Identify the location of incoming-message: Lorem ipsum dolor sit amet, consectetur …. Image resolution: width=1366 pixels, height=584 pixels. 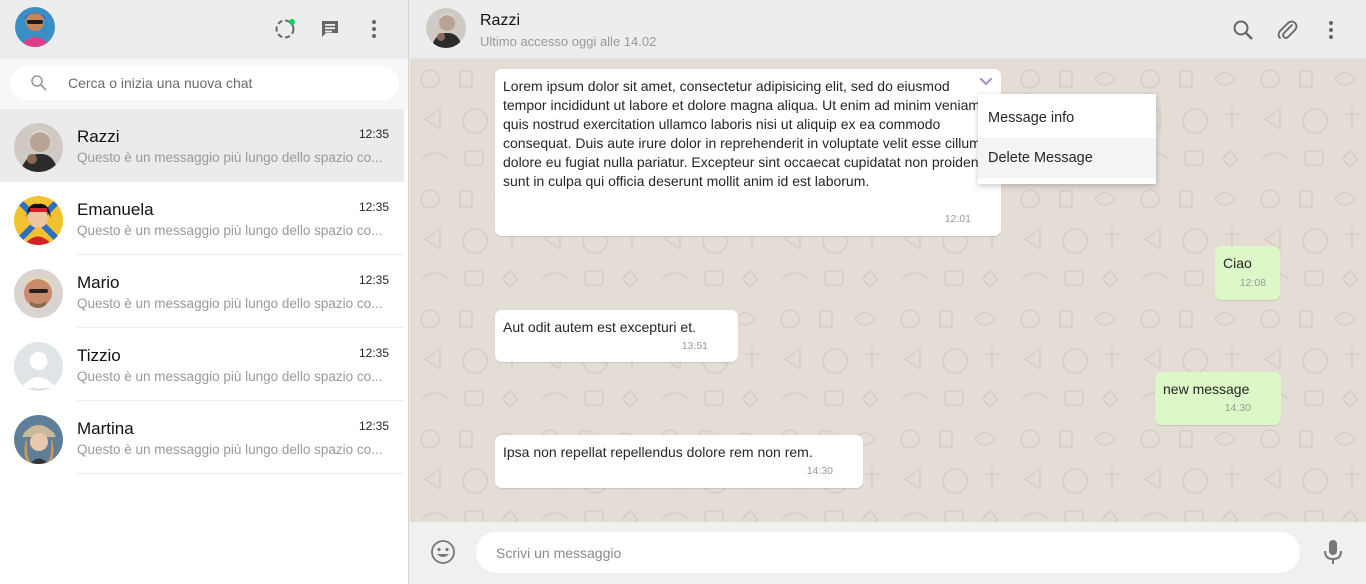
(748, 152).